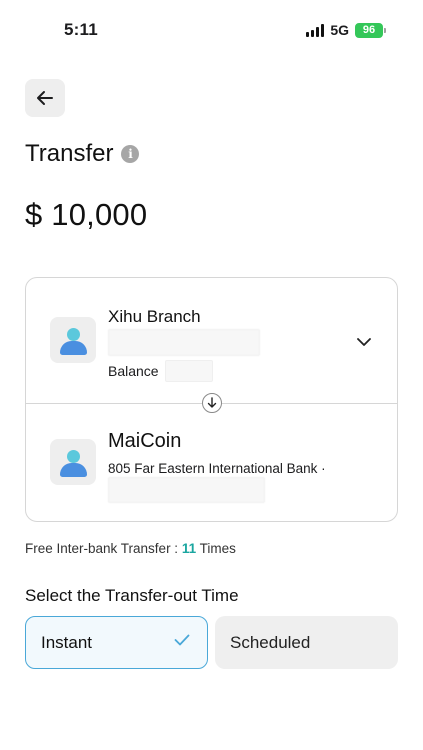  I want to click on balance-label: Balance, so click(133, 371).